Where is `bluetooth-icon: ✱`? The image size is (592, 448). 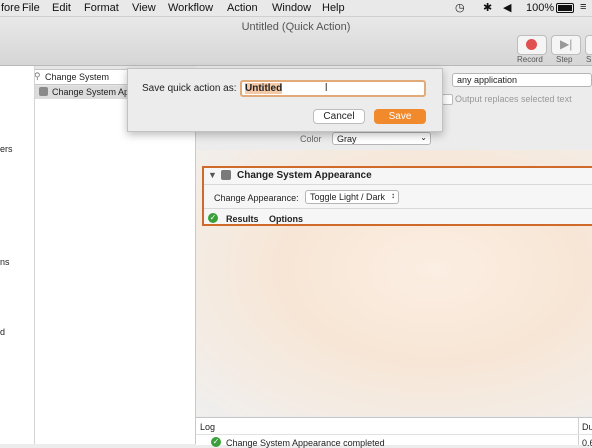 bluetooth-icon: ✱ is located at coordinates (487, 7).